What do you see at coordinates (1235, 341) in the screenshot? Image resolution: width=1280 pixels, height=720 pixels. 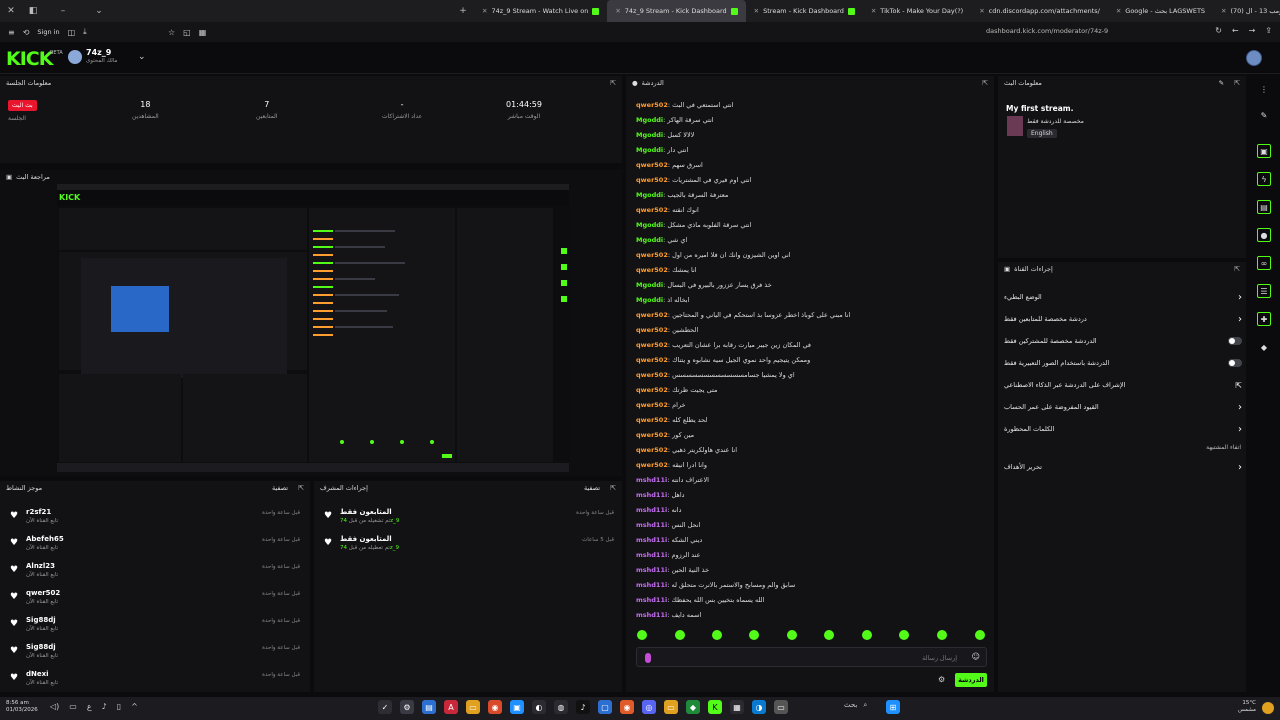 I see `subscribers-only-toggle` at bounding box center [1235, 341].